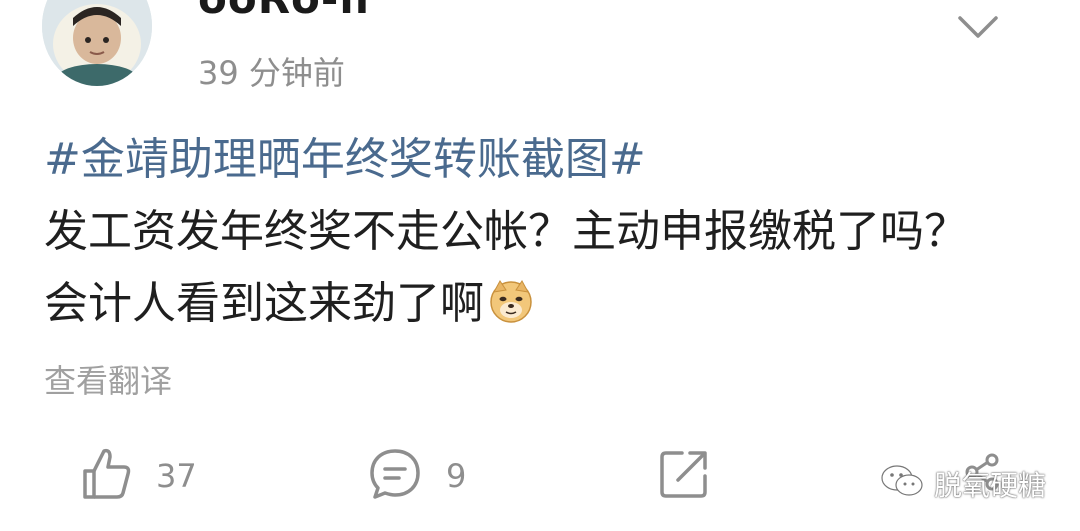 The height and width of the screenshot is (531, 1080). I want to click on share-icon, so click(684, 476).